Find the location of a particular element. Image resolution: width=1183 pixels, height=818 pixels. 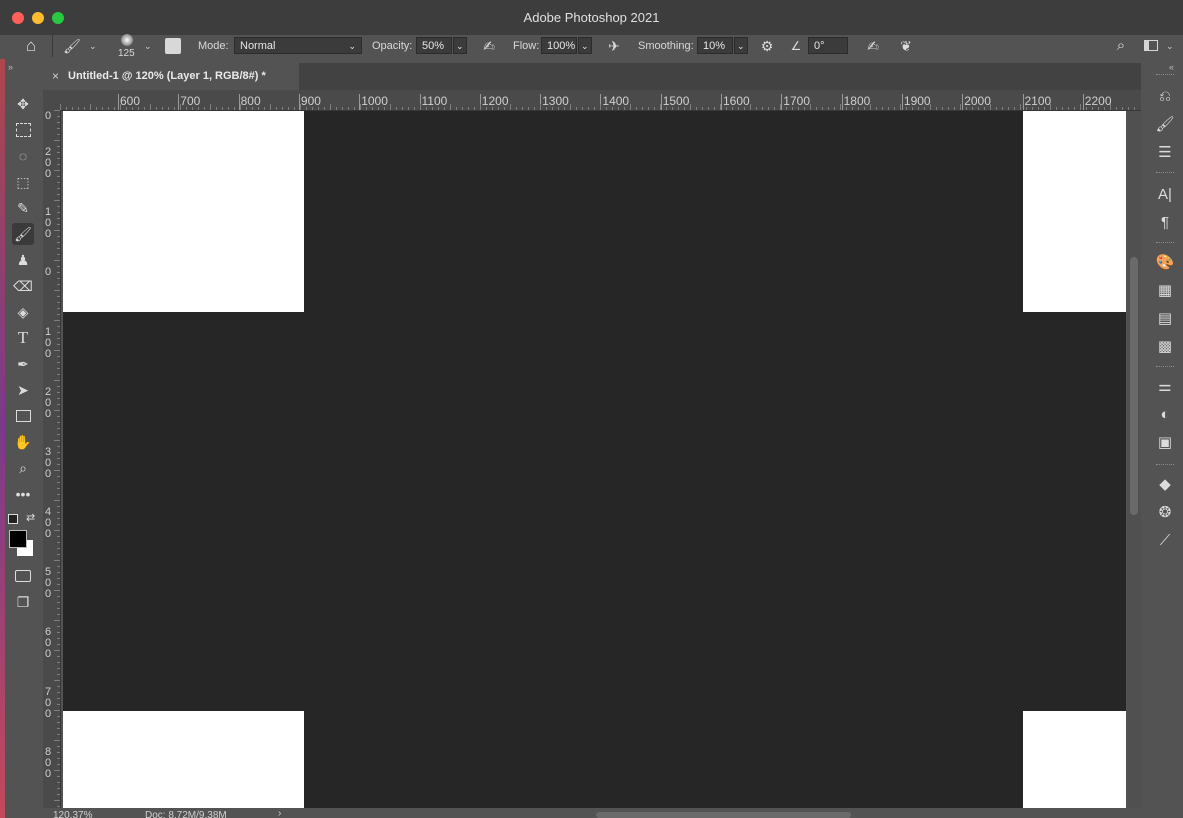

vertical-scrollbar is located at coordinates (1134, 459).